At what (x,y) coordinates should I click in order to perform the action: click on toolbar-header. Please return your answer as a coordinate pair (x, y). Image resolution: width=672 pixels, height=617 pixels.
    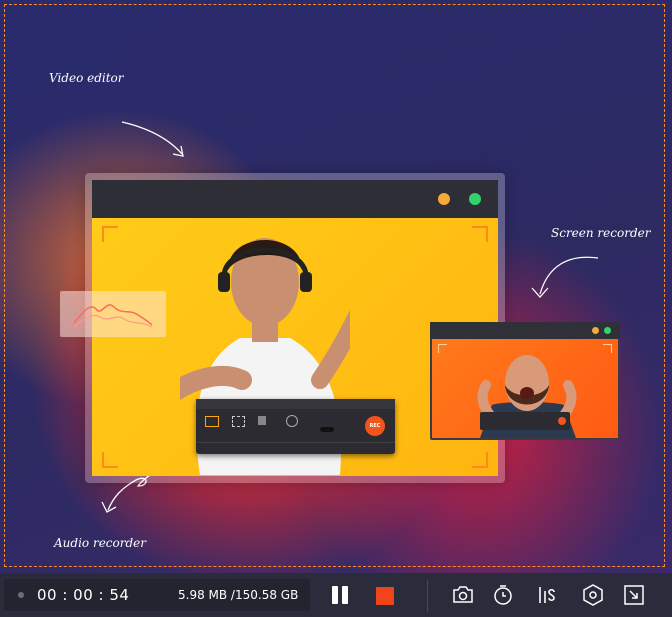
    Looking at the image, I should click on (295, 404).